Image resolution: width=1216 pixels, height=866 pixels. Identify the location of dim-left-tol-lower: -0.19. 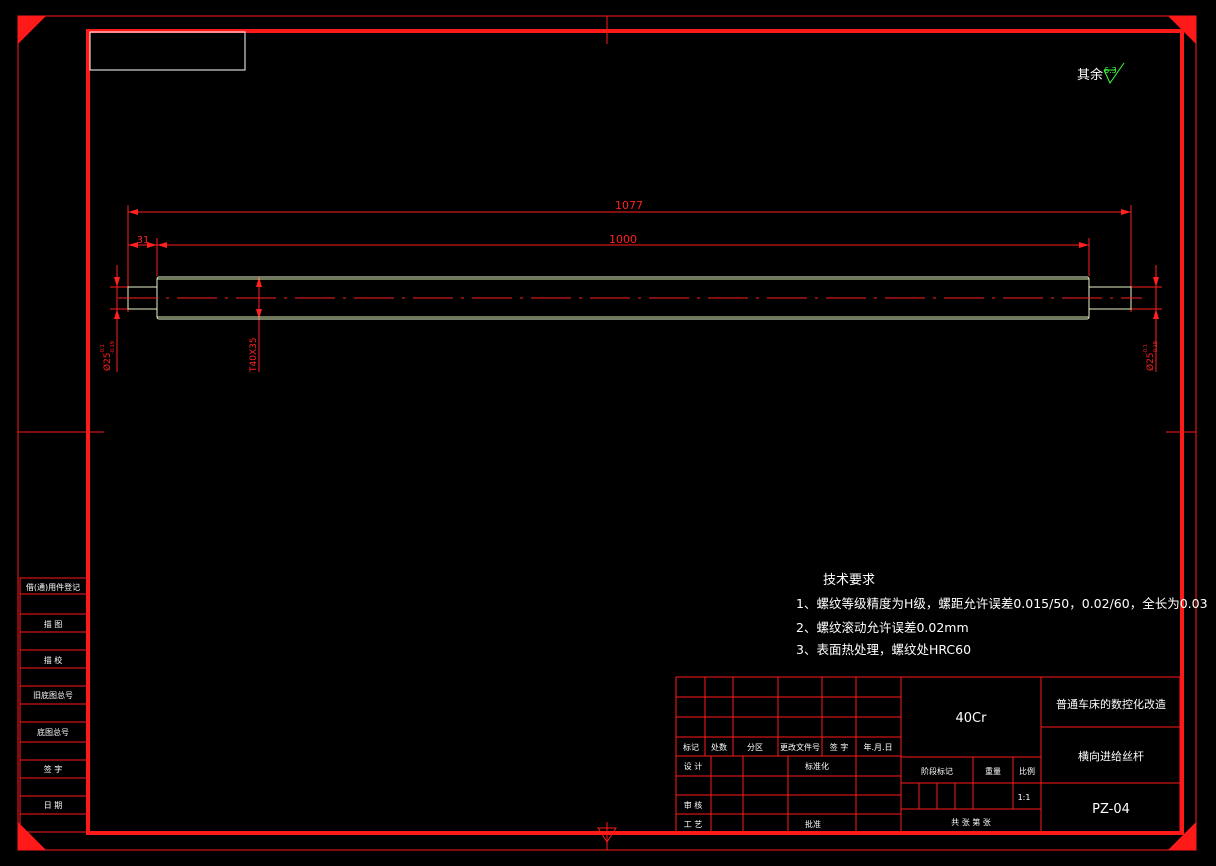
(113, 347).